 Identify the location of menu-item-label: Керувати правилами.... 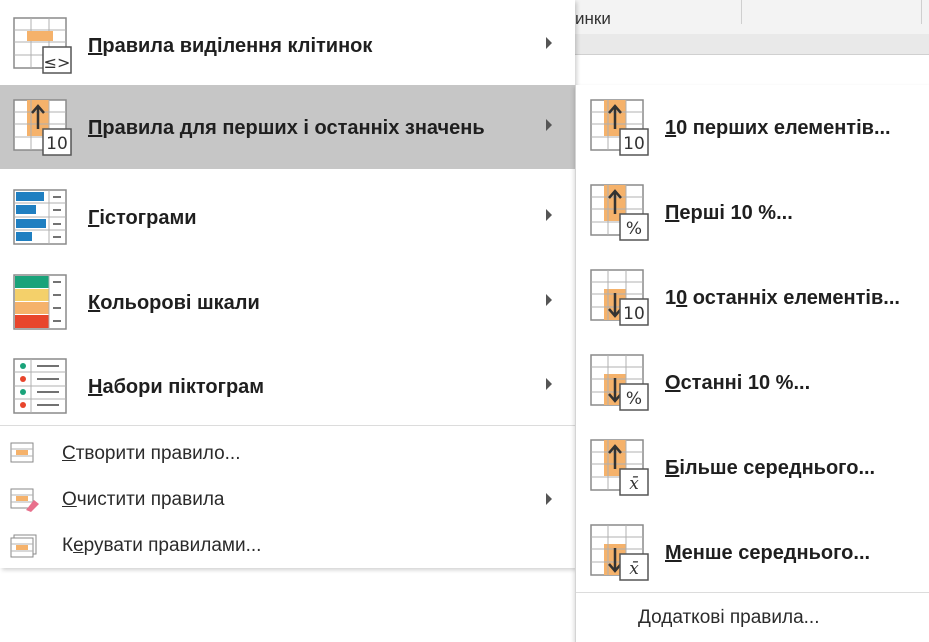
(162, 545).